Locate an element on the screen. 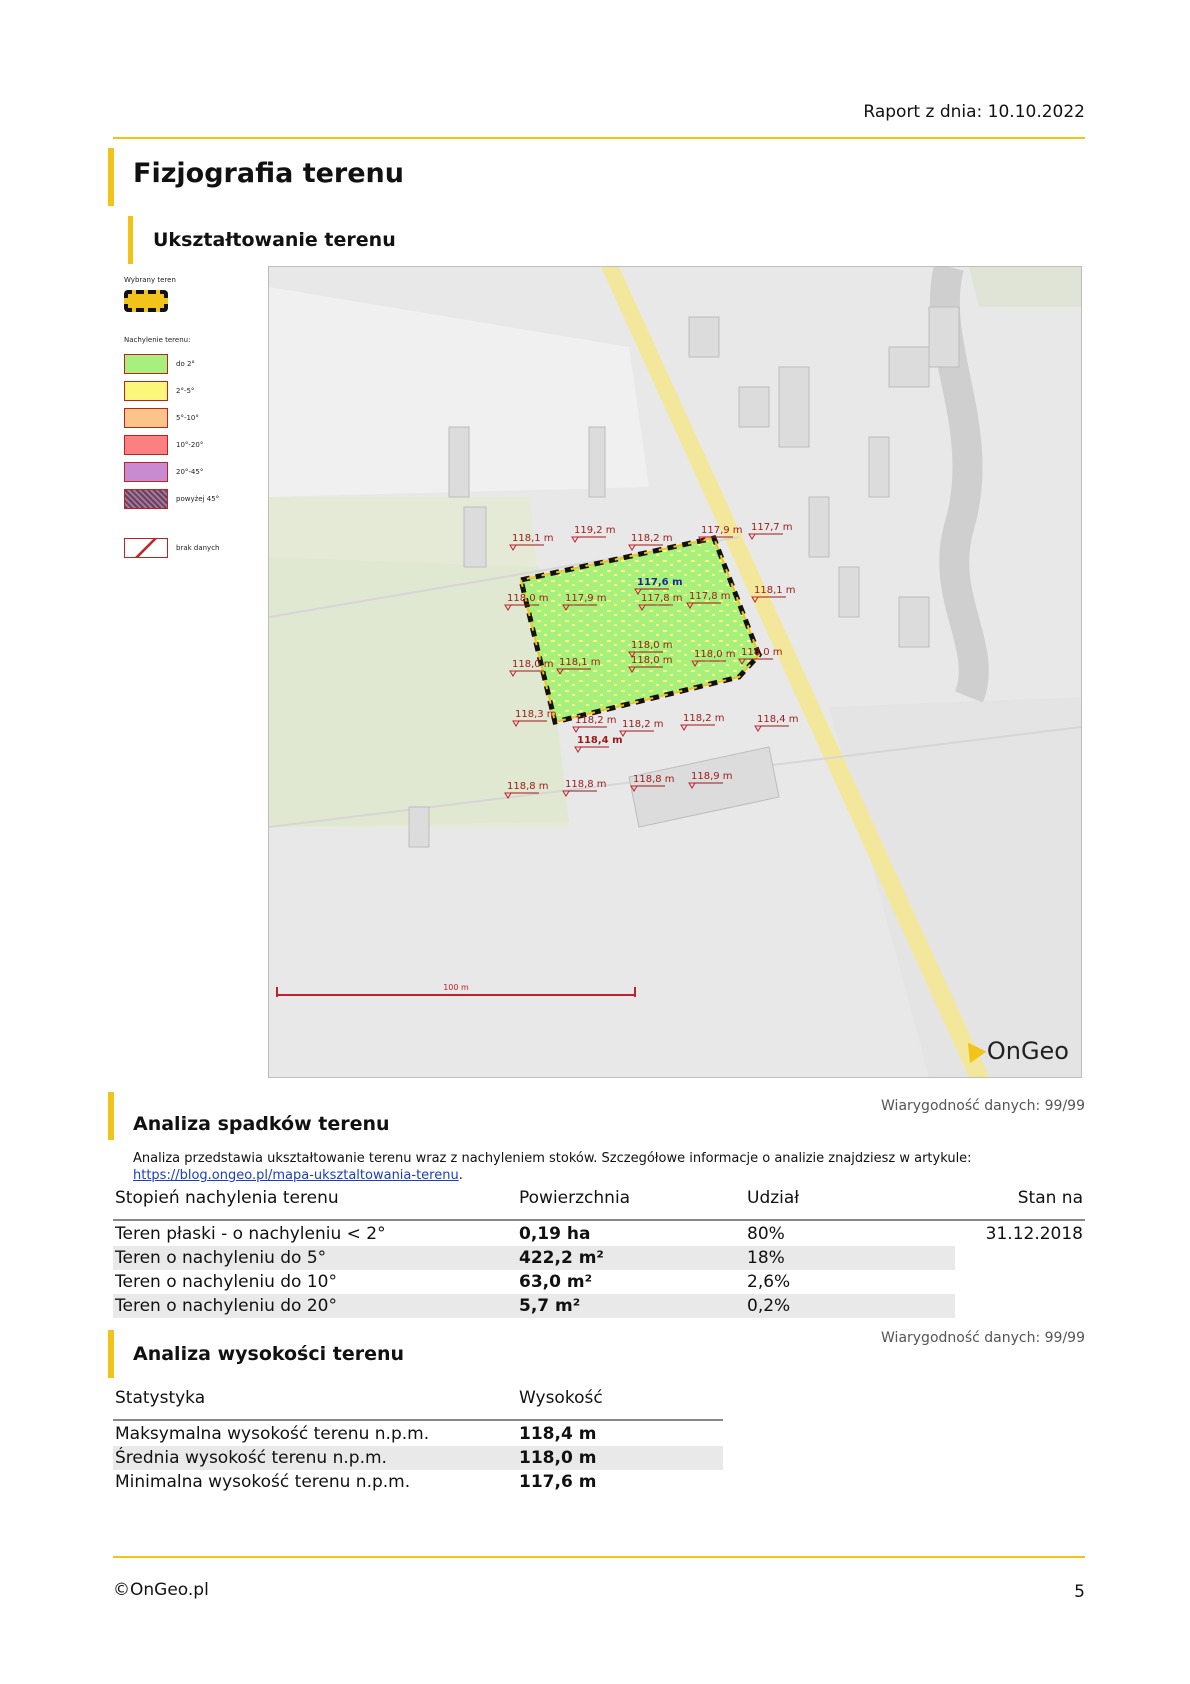 Image resolution: width=1190 pixels, height=1684 pixels. heights-accent-bar is located at coordinates (111, 1354).